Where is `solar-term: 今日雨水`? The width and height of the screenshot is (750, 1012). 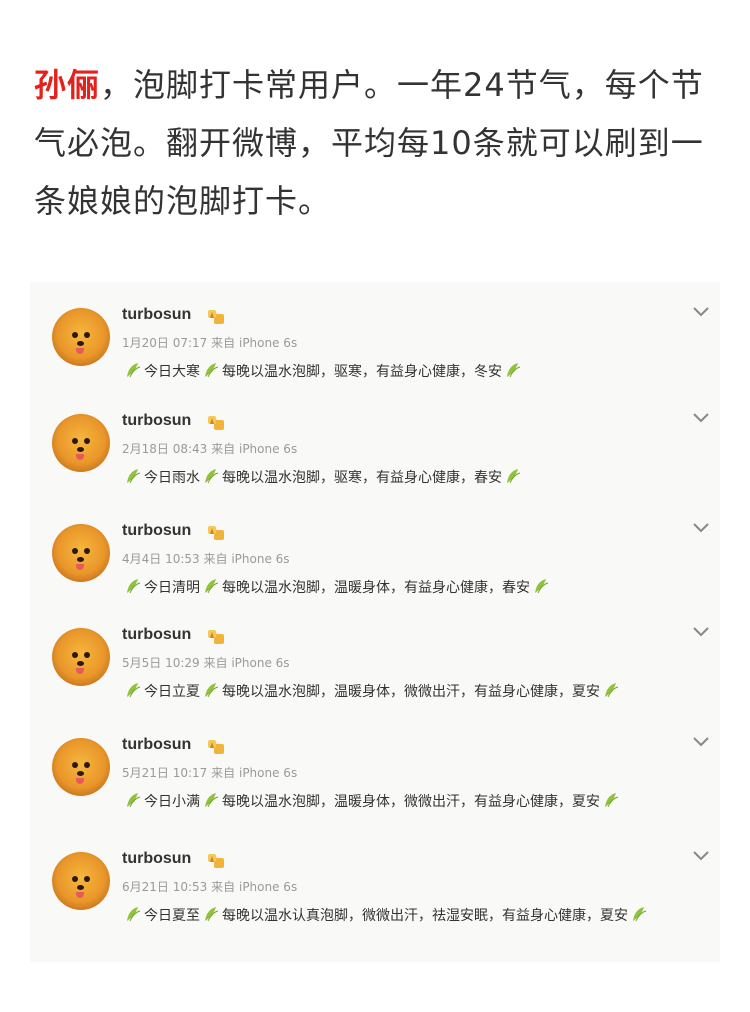 solar-term: 今日雨水 is located at coordinates (172, 478).